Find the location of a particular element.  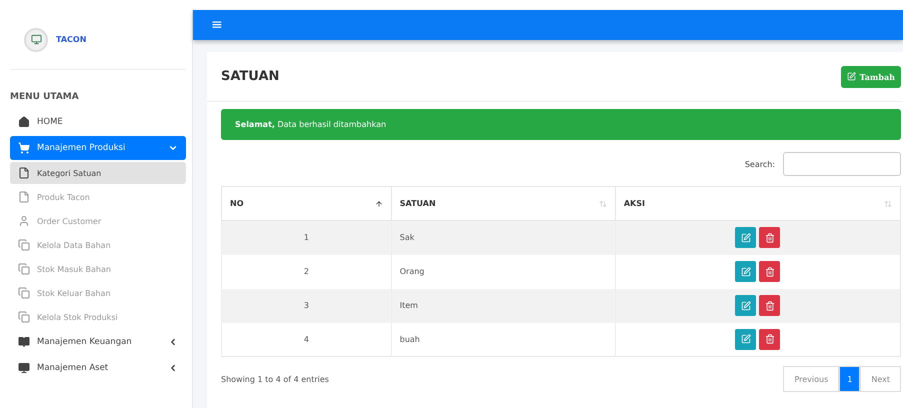

sidebar-subitem: Produk Tacon is located at coordinates (98, 197).